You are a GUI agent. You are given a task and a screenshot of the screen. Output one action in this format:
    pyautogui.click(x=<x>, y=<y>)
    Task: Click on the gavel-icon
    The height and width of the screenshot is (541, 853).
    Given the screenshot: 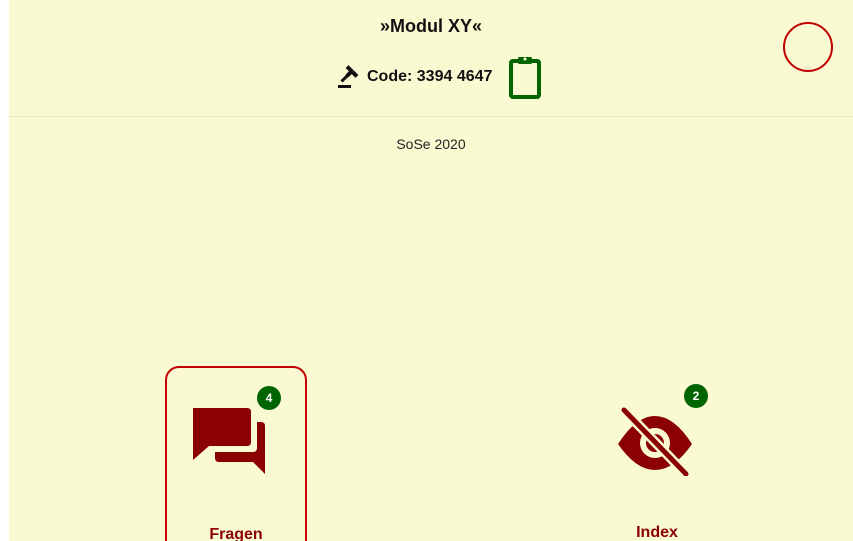 What is the action you would take?
    pyautogui.click(x=349, y=77)
    